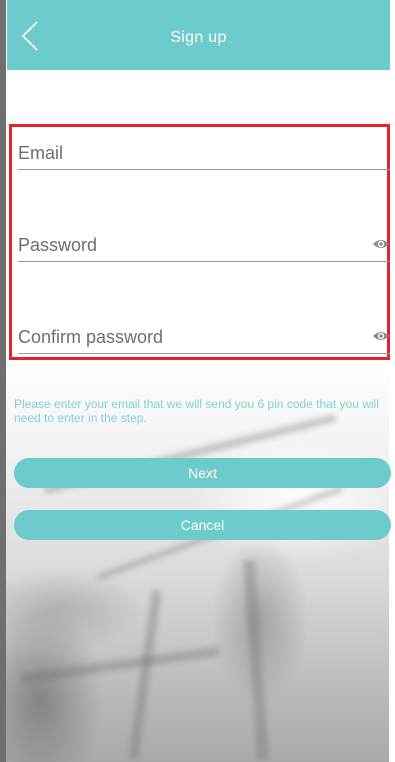 The width and height of the screenshot is (395, 762). I want to click on next-button: Next, so click(202, 473).